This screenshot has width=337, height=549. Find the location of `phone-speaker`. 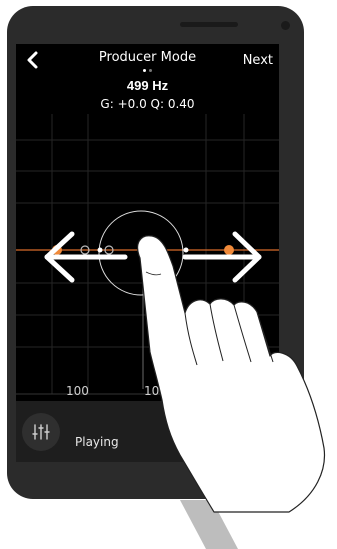

phone-speaker is located at coordinates (209, 24).